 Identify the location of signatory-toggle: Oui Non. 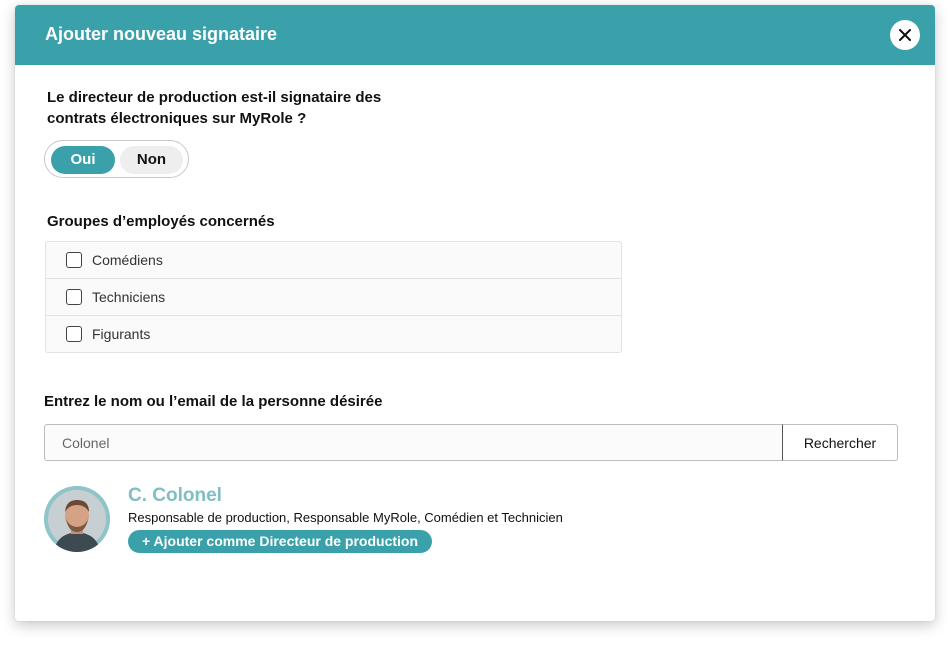
(116, 159).